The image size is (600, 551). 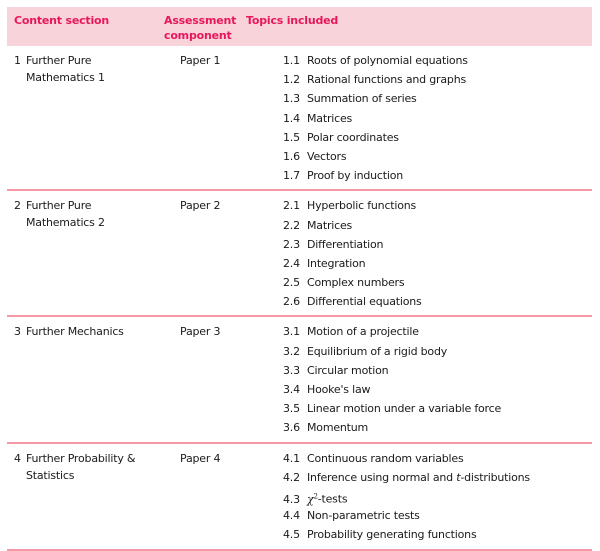 I want to click on topic-number: 3.3, so click(x=291, y=370).